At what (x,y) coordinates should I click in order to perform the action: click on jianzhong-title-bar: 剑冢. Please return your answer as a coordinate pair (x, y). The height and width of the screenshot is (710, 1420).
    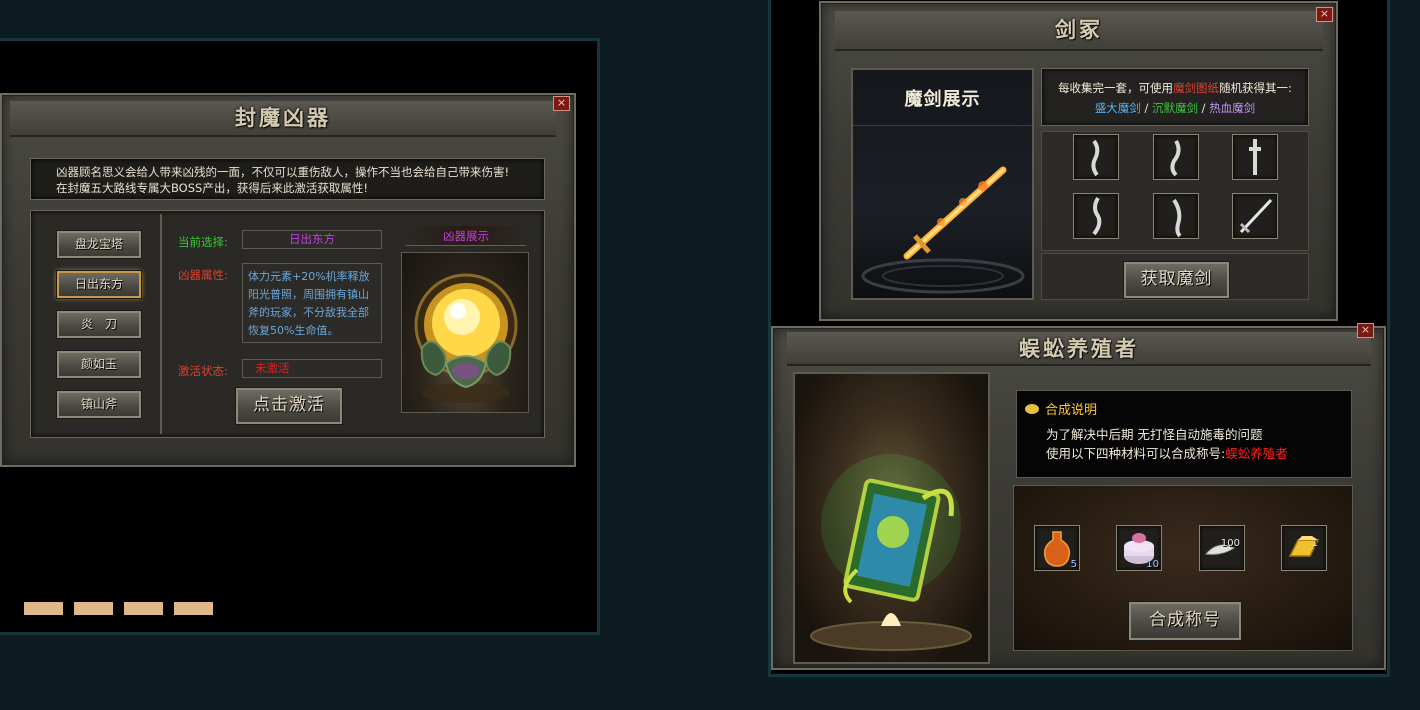
    Looking at the image, I should click on (1079, 31).